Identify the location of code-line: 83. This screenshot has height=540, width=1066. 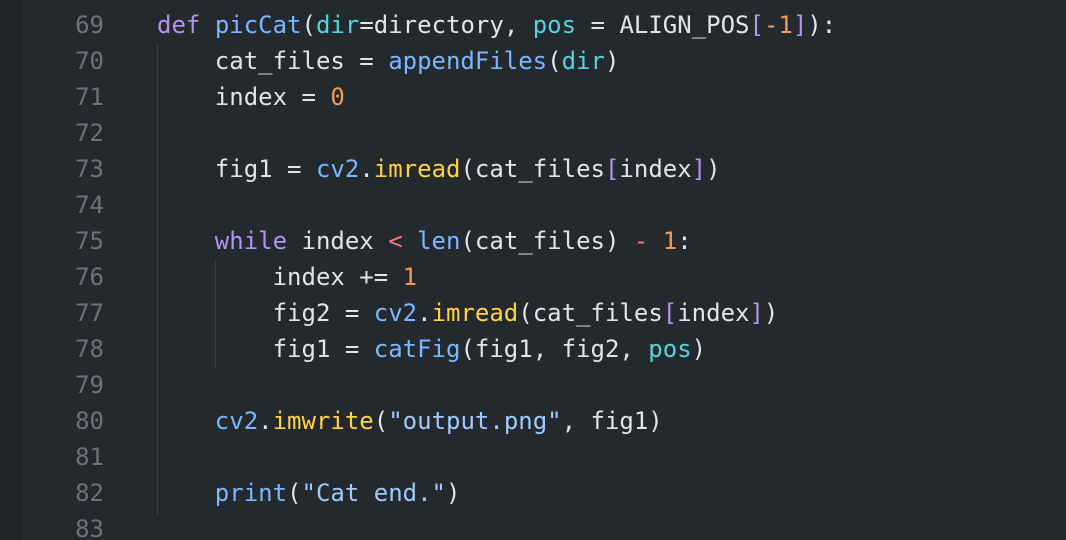
(533, 525).